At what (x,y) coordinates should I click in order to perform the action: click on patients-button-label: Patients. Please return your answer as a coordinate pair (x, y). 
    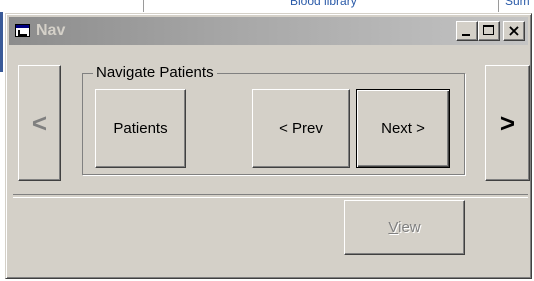
    Looking at the image, I should click on (140, 128).